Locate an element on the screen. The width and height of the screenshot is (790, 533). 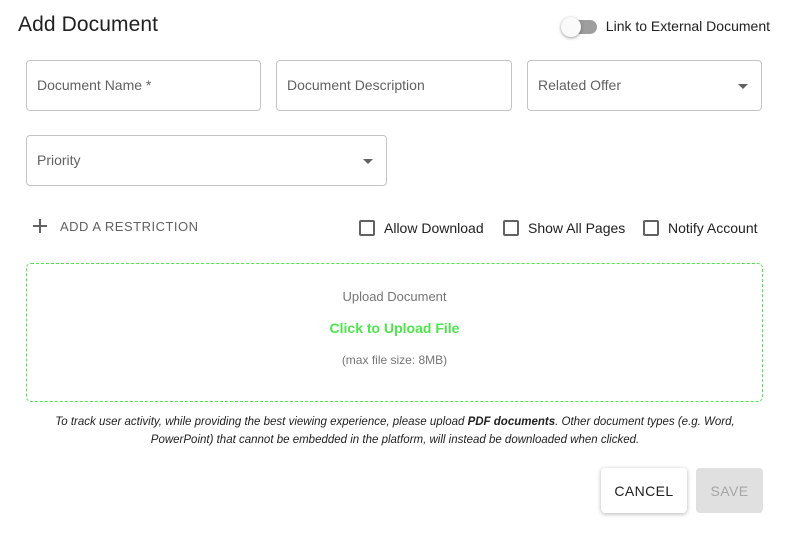
external-document-label: Link to External Document is located at coordinates (687, 26).